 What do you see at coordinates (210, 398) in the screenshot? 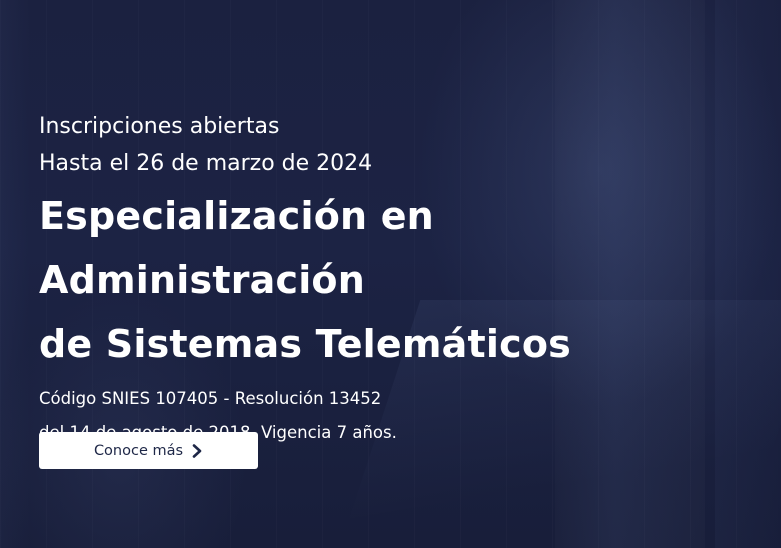
I see `snies-code: Código SNIES 107405 - Resolución 13452` at bounding box center [210, 398].